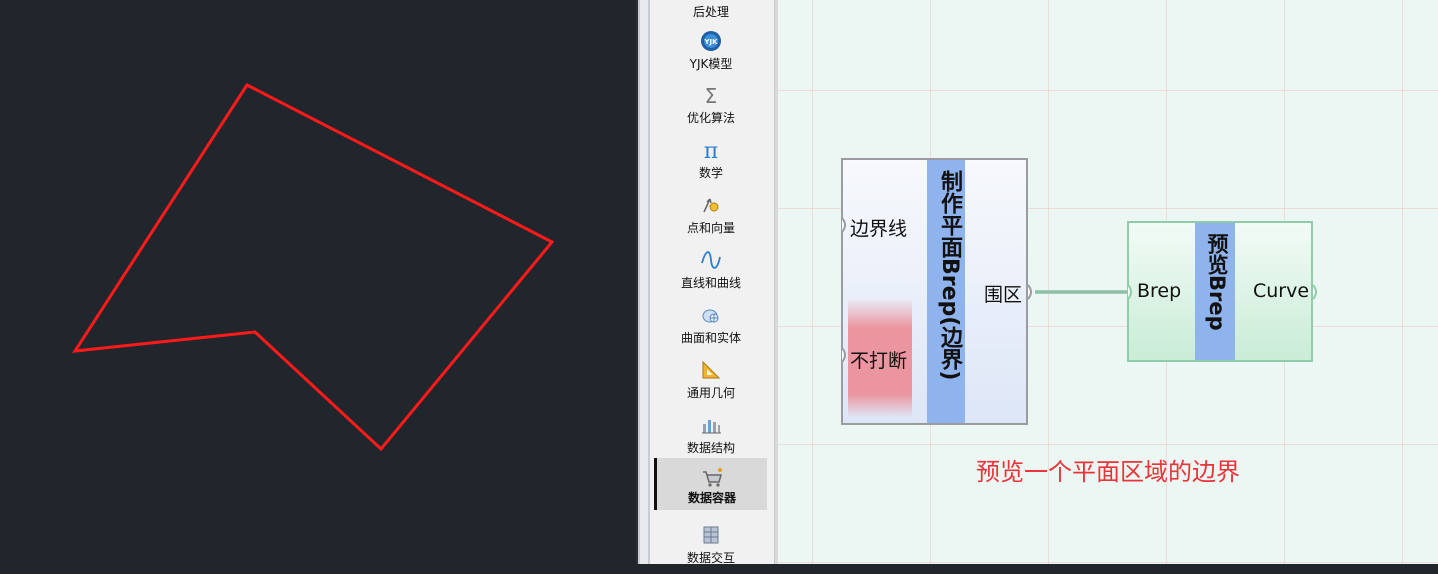 Image resolution: width=1438 pixels, height=574 pixels. Describe the element at coordinates (711, 205) in the screenshot. I see `point-vector-icon` at that location.